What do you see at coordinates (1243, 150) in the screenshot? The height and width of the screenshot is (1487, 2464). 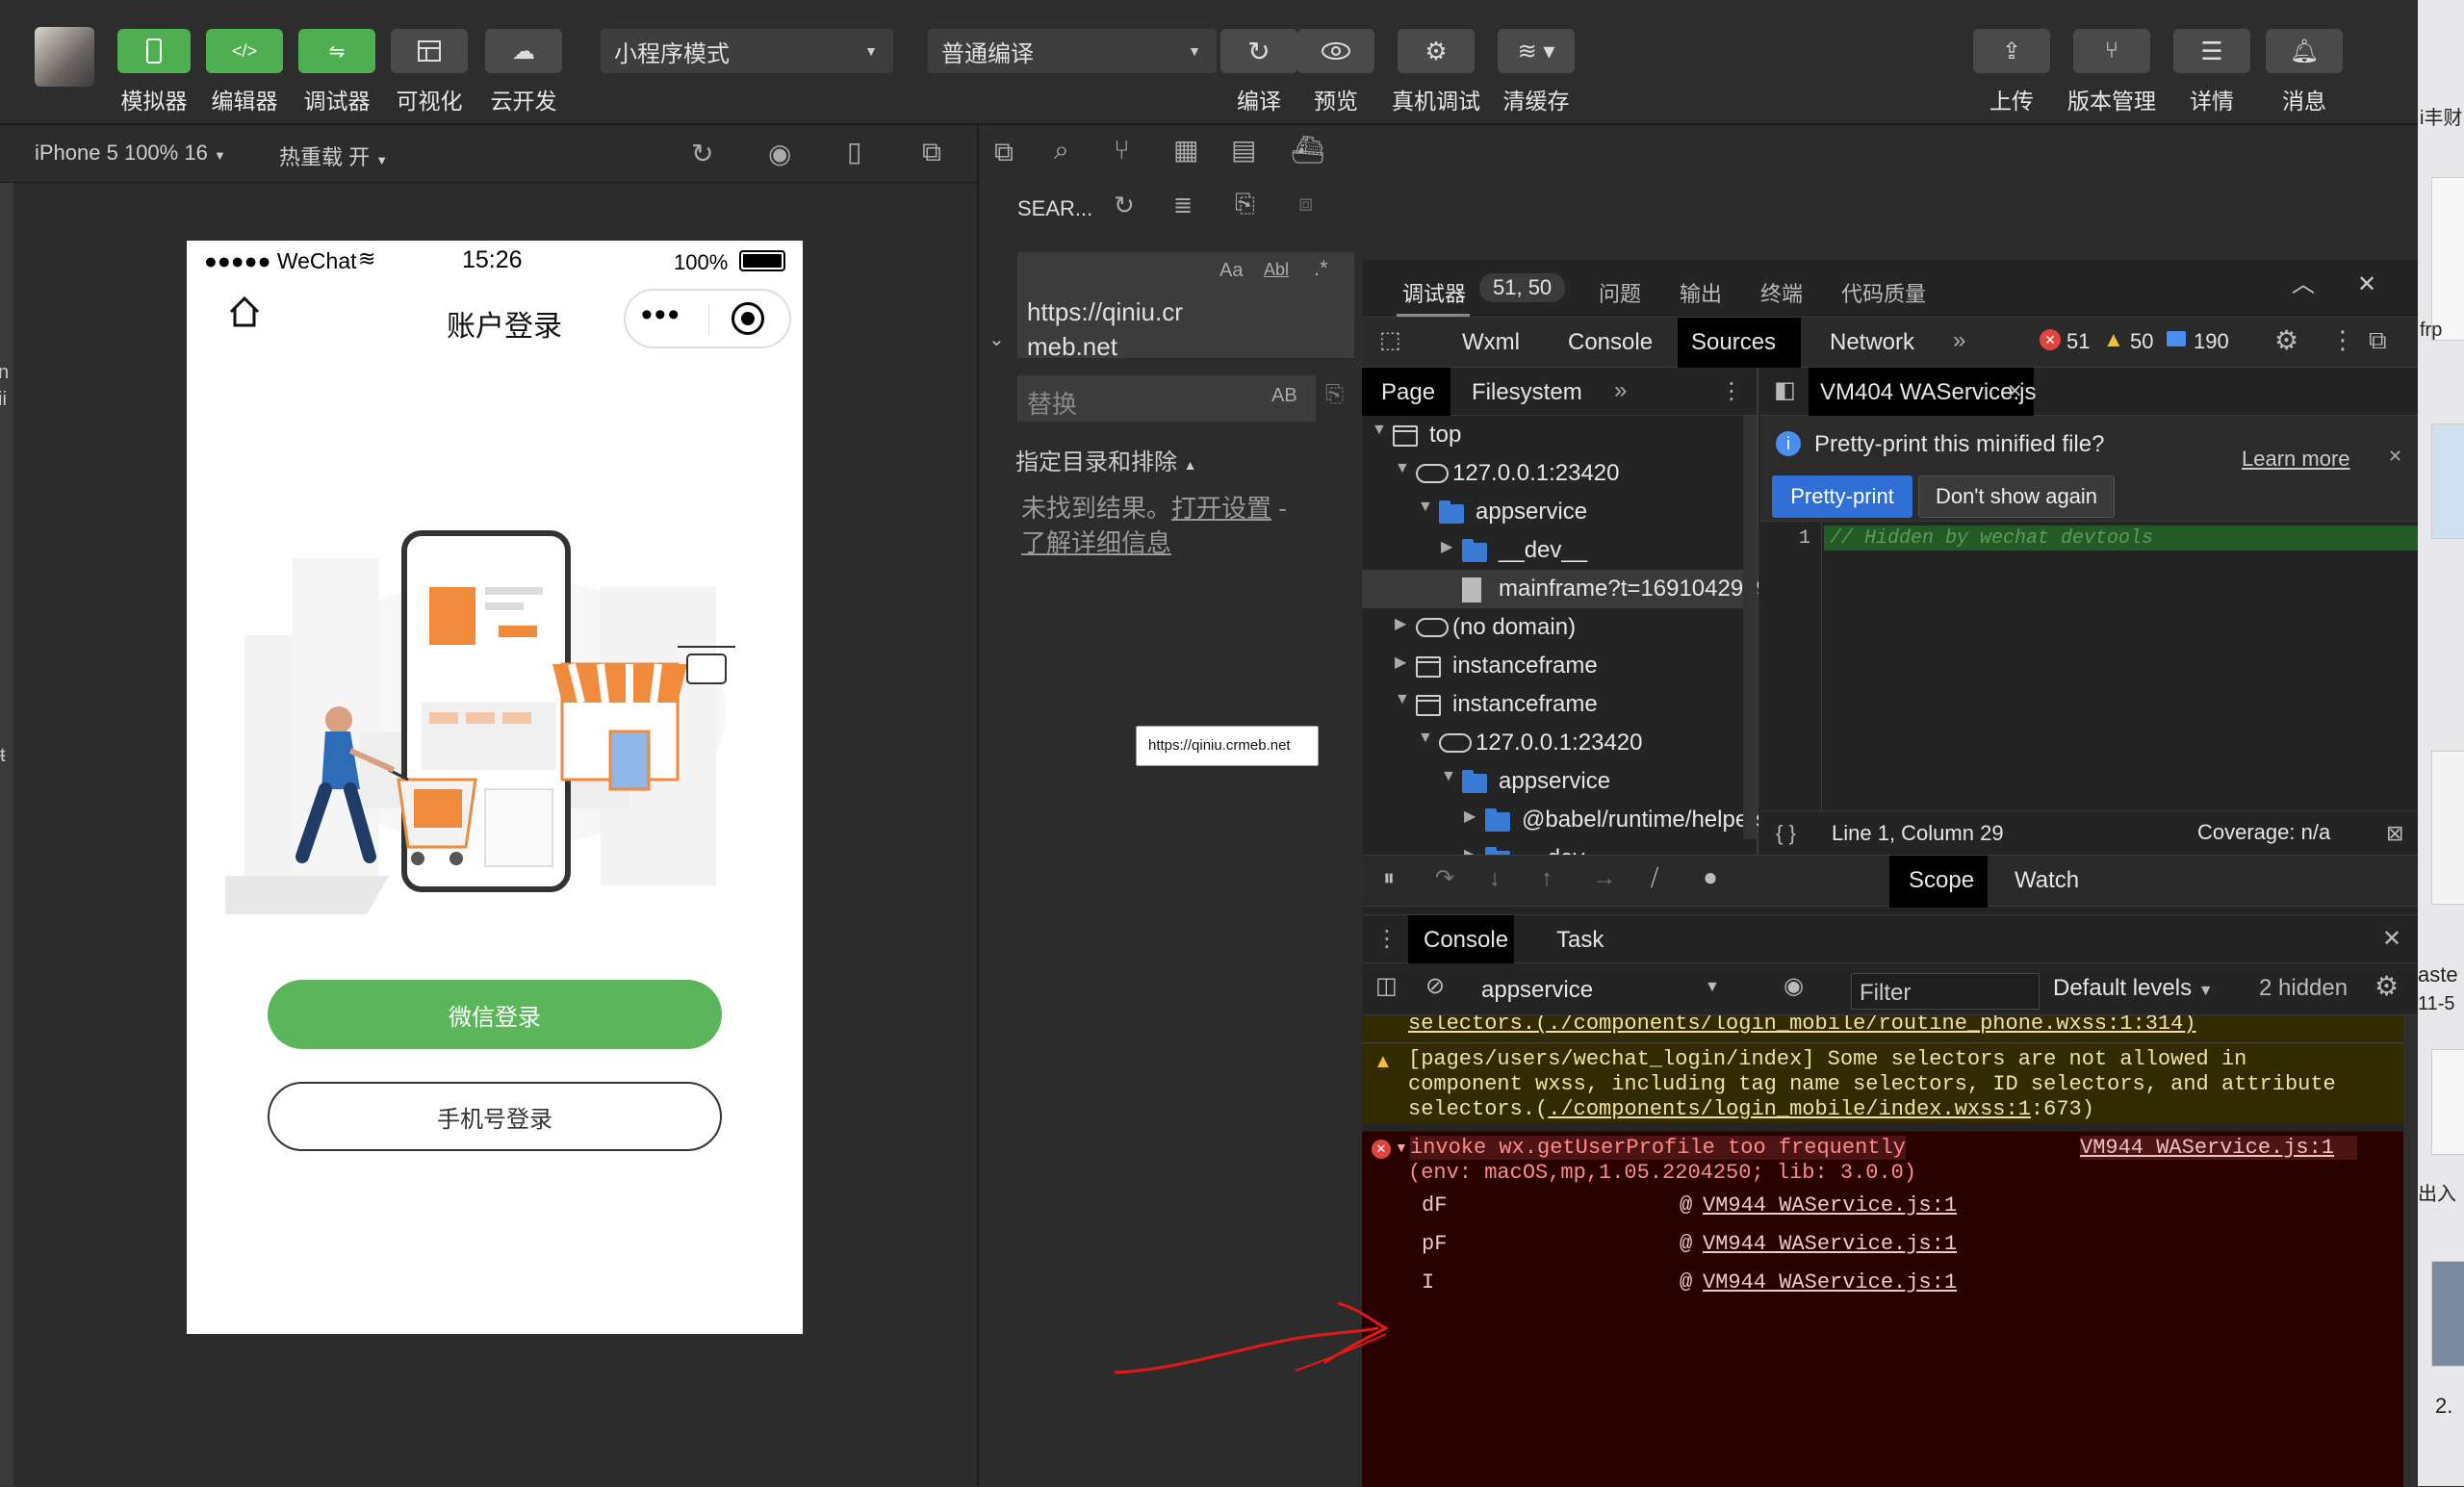 I see `storage-icon: ▤` at bounding box center [1243, 150].